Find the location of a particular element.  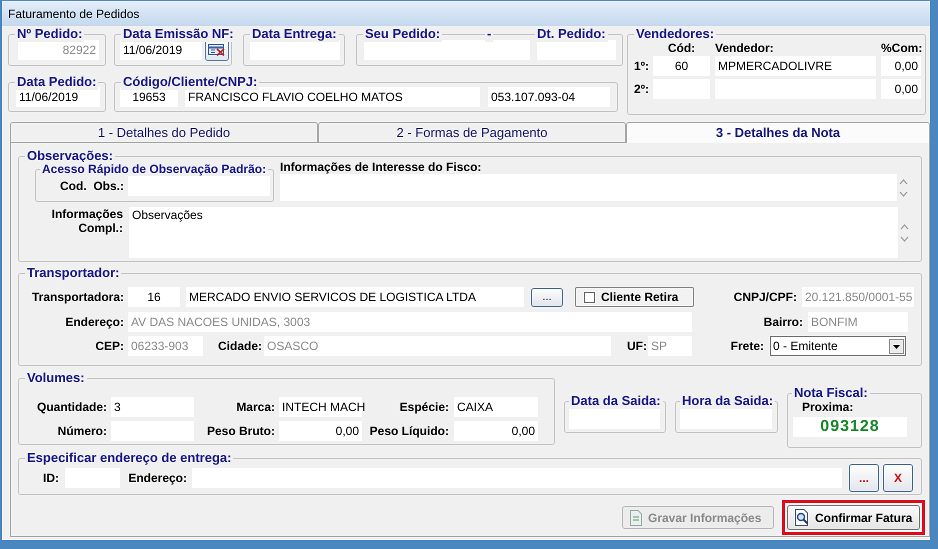

field-label: Peso Líquido: is located at coordinates (408, 431).